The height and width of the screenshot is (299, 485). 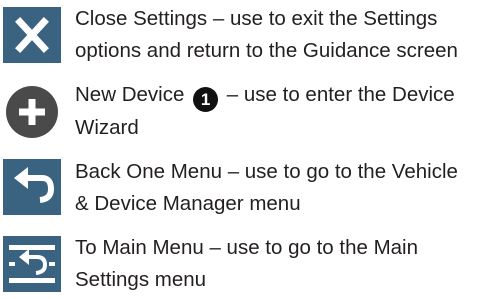 What do you see at coordinates (107, 127) in the screenshot?
I see `description-line: Wizard` at bounding box center [107, 127].